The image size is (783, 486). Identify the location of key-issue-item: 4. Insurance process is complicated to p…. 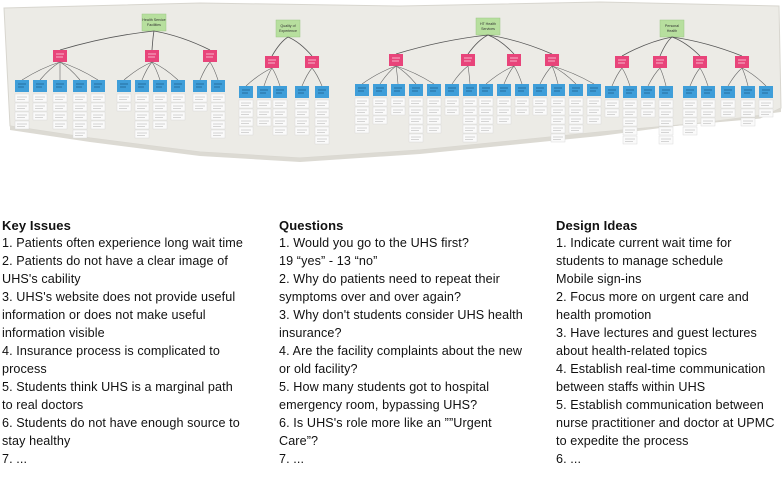
(111, 360).